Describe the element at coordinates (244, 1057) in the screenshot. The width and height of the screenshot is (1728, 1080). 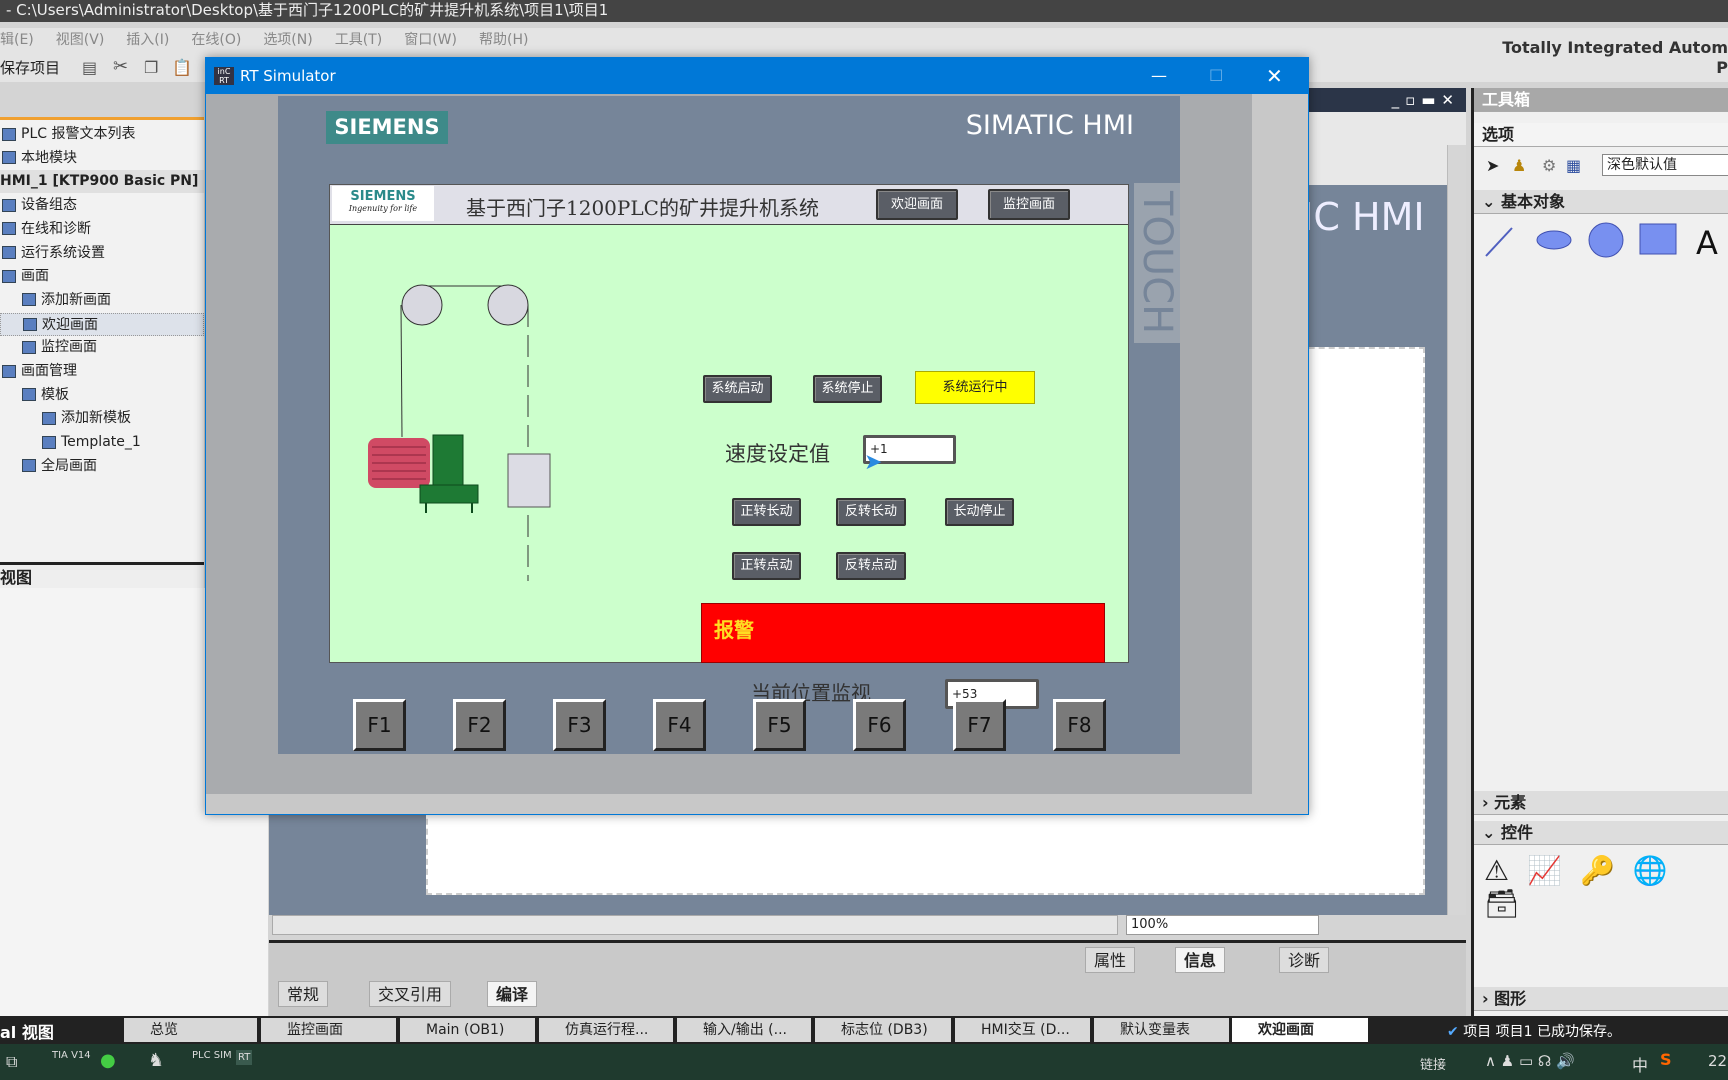
I see `taskbar-app-rt: RT` at that location.